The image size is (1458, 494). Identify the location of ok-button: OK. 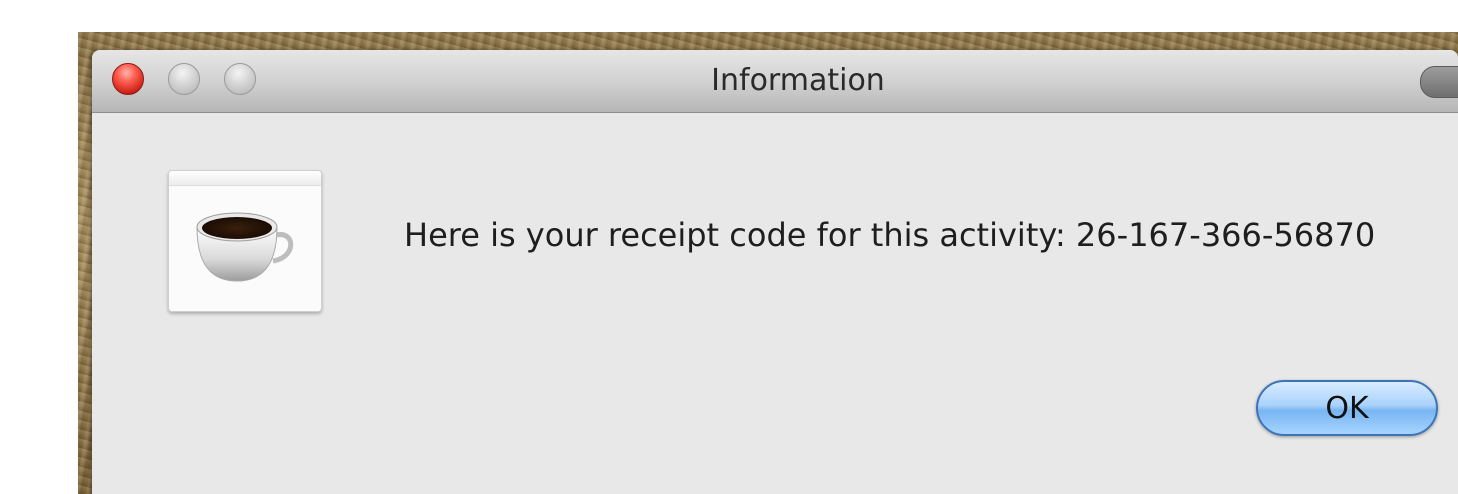
(1347, 408).